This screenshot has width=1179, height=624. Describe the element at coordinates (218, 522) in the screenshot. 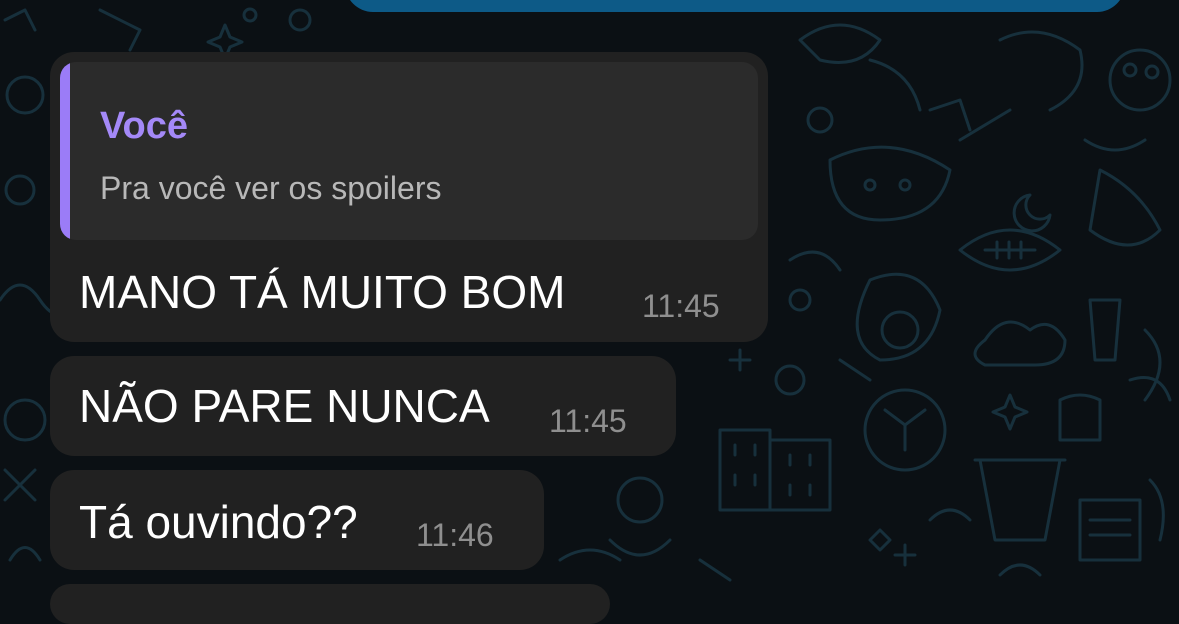

I see `message-text: Tá ouvindo??` at that location.